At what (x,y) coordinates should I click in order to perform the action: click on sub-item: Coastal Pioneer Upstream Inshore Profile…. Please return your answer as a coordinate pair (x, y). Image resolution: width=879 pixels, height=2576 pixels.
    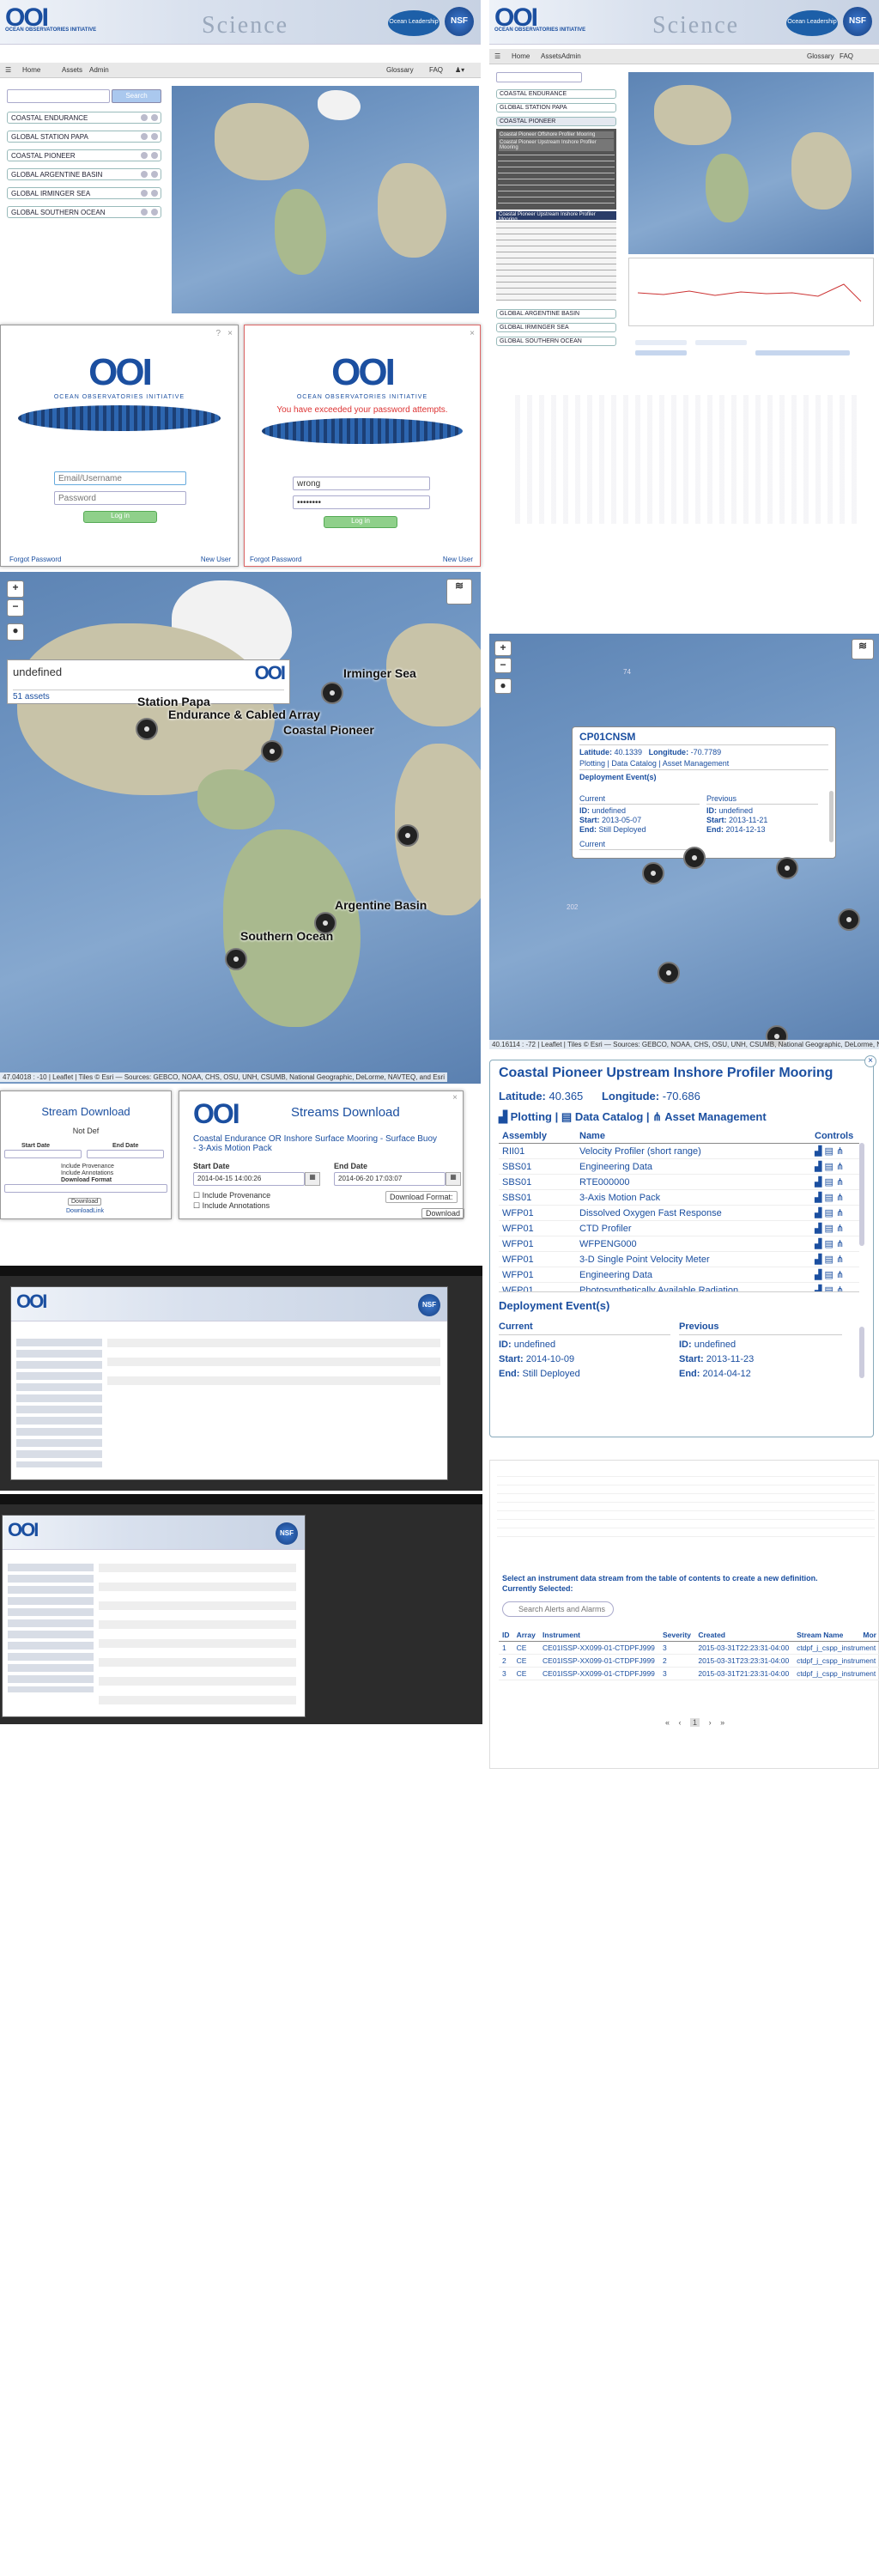
    Looking at the image, I should click on (556, 145).